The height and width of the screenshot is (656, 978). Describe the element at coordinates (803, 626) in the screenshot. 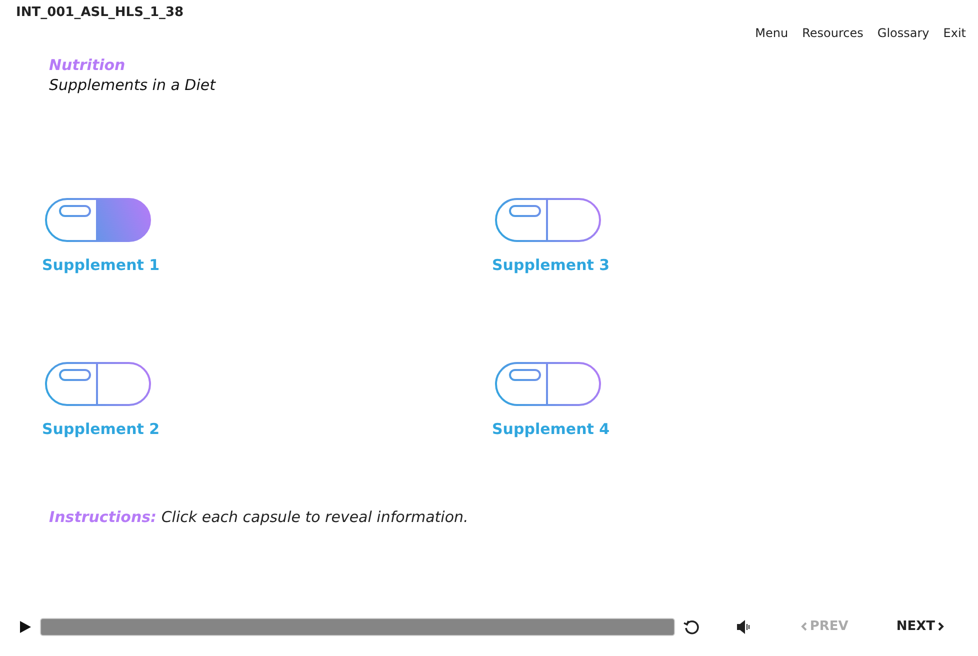

I see `chevron-left-icon` at that location.